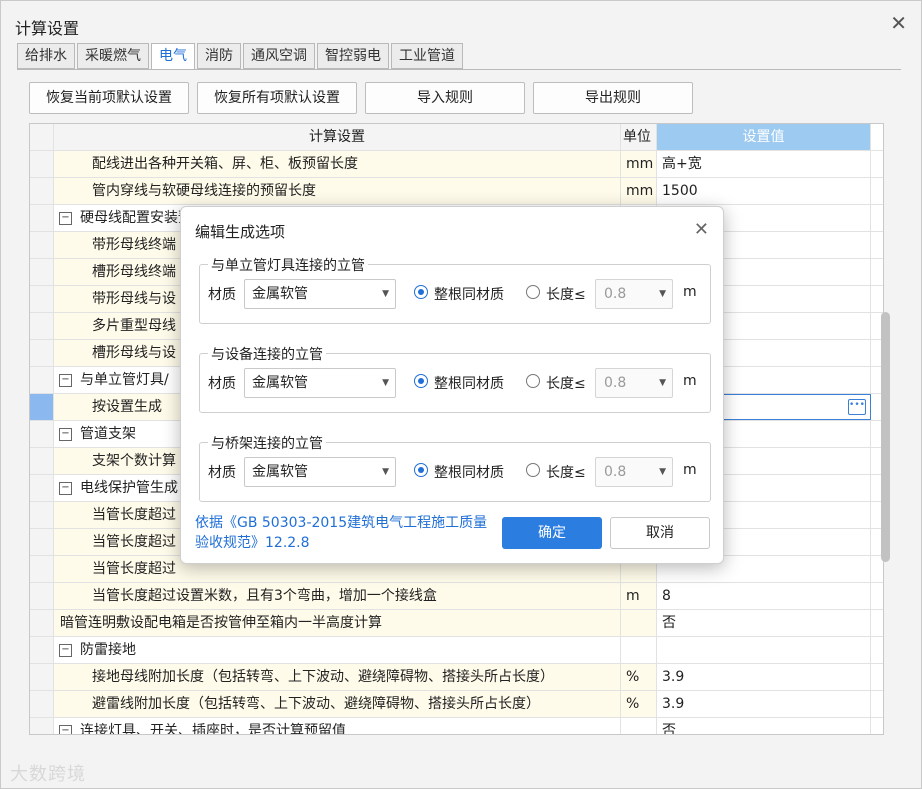 This screenshot has height=789, width=922. What do you see at coordinates (46, 56) in the screenshot?
I see `tab-water: 给排水` at bounding box center [46, 56].